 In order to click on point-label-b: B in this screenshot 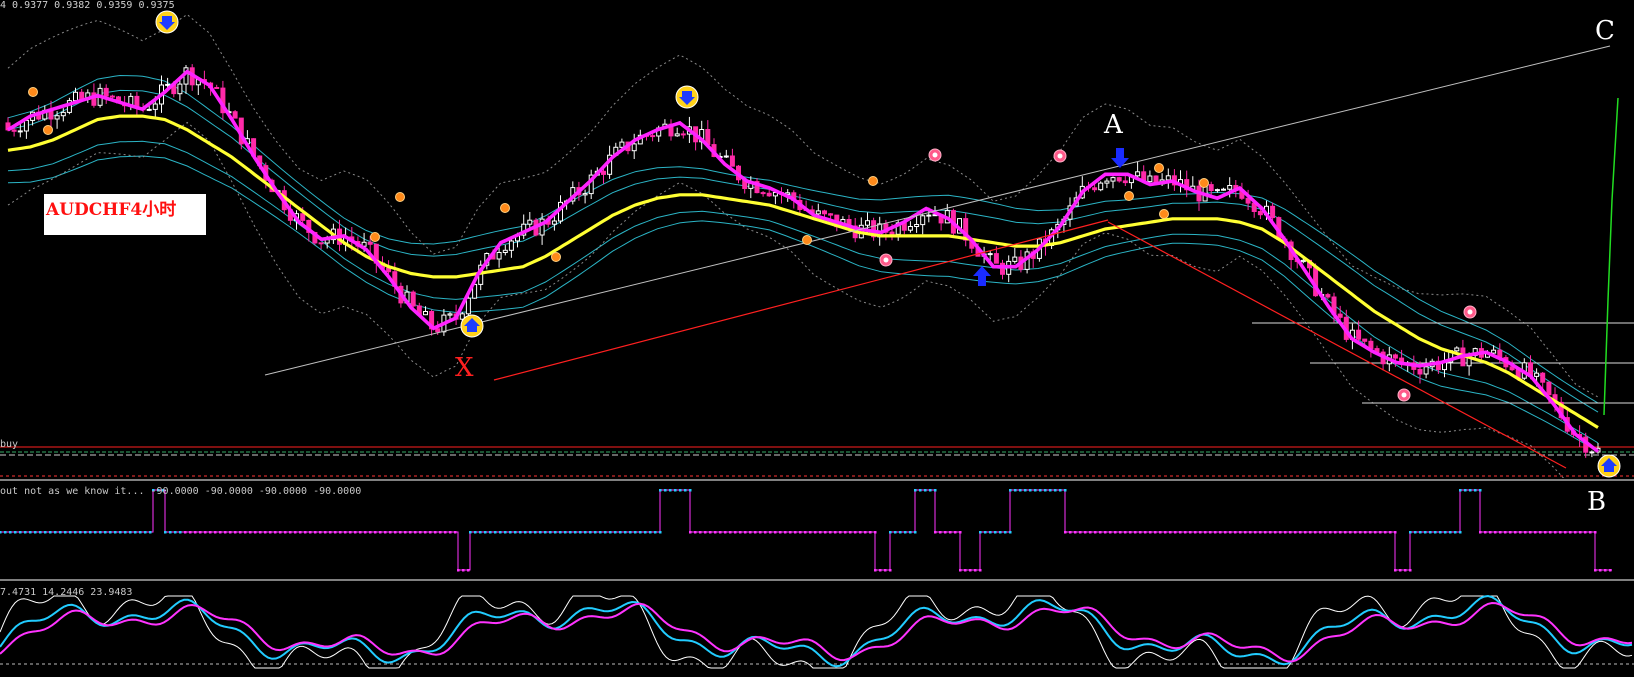, I will do `click(1596, 502)`.